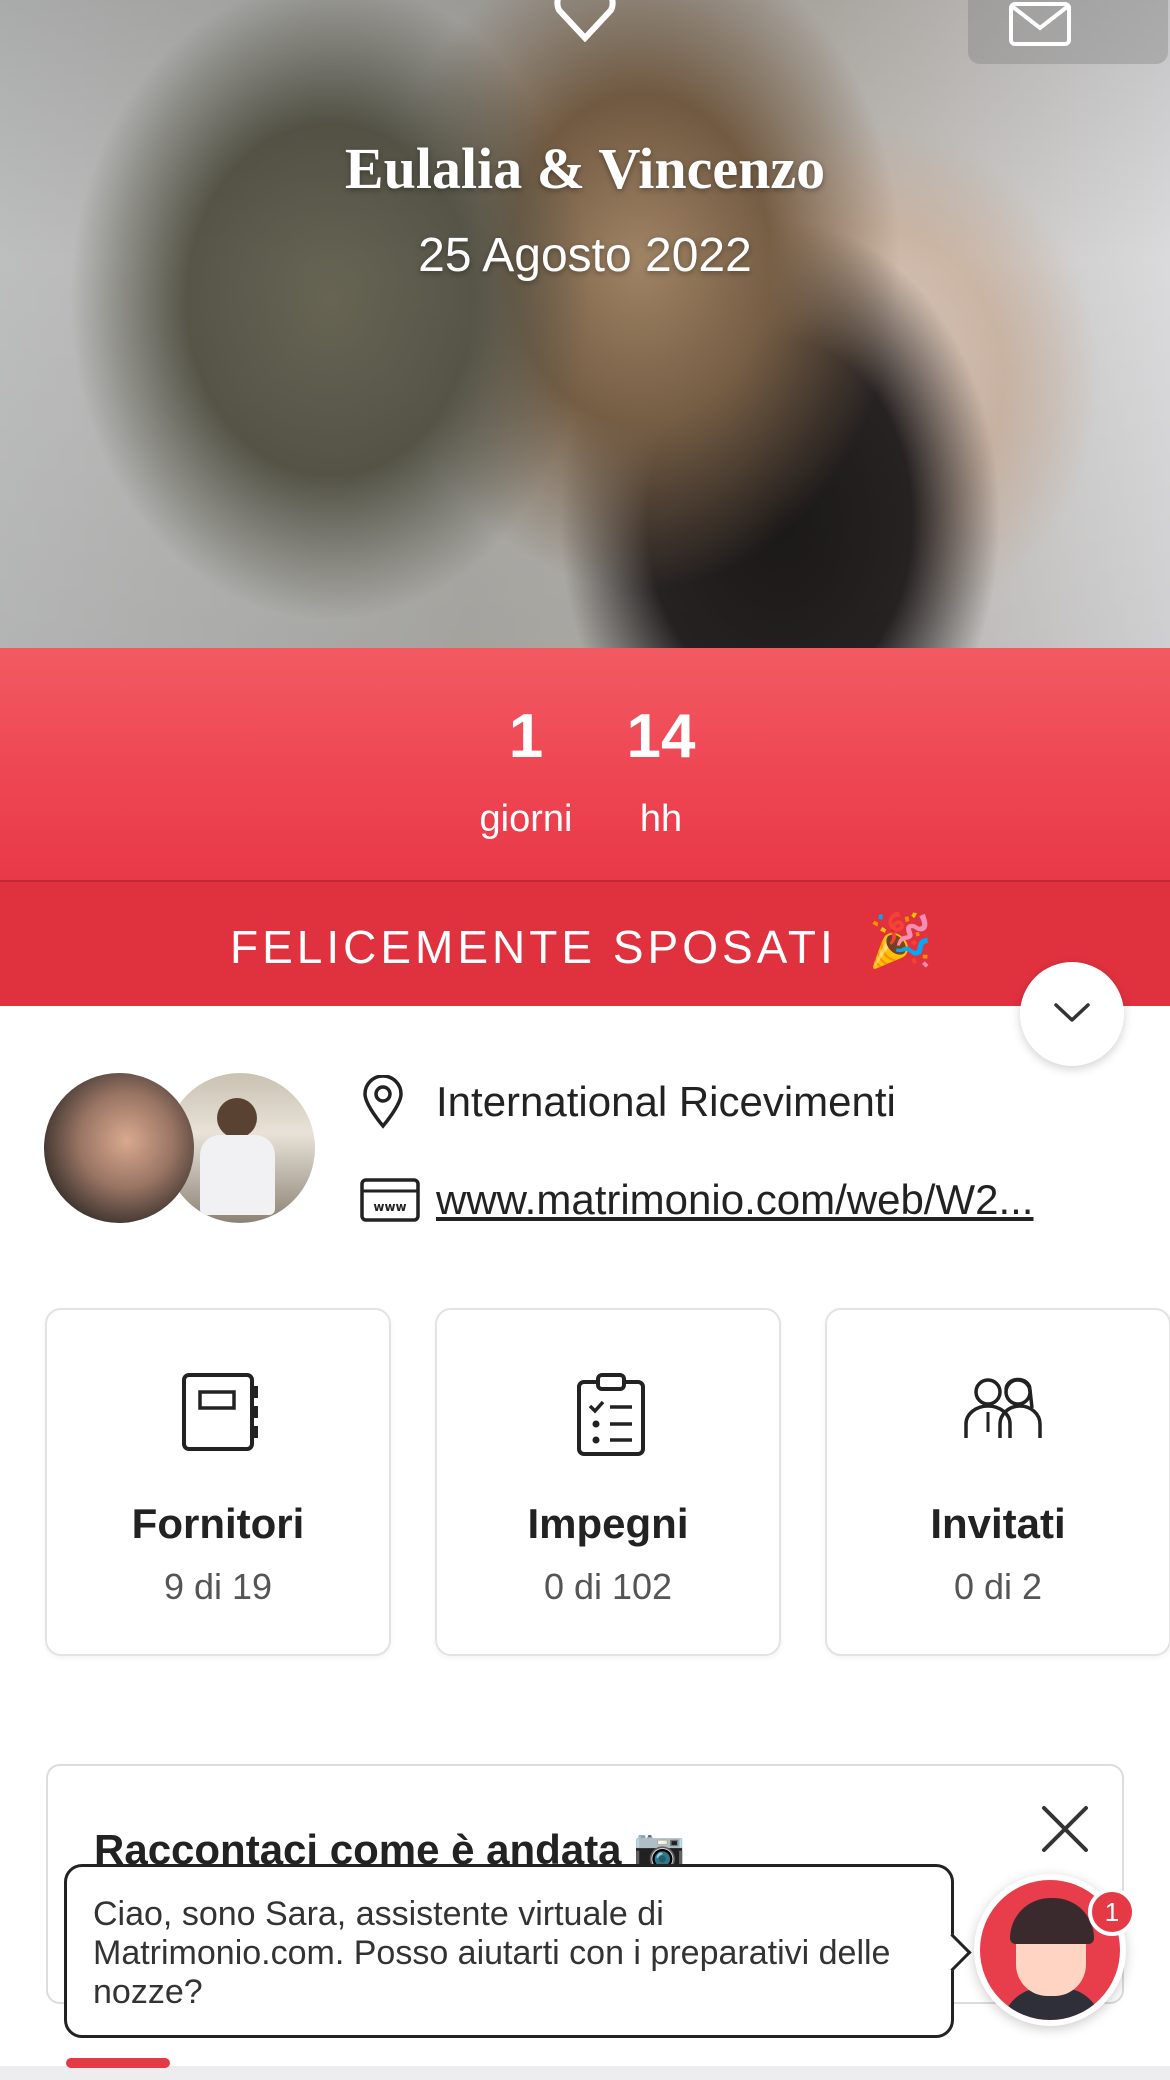  What do you see at coordinates (526, 819) in the screenshot?
I see `days-label: giorni` at bounding box center [526, 819].